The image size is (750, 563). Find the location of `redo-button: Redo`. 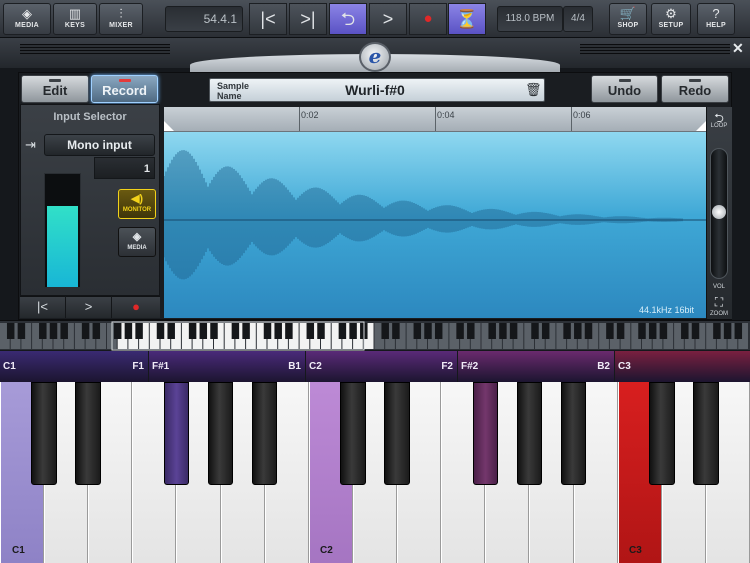

redo-button: Redo is located at coordinates (695, 89).